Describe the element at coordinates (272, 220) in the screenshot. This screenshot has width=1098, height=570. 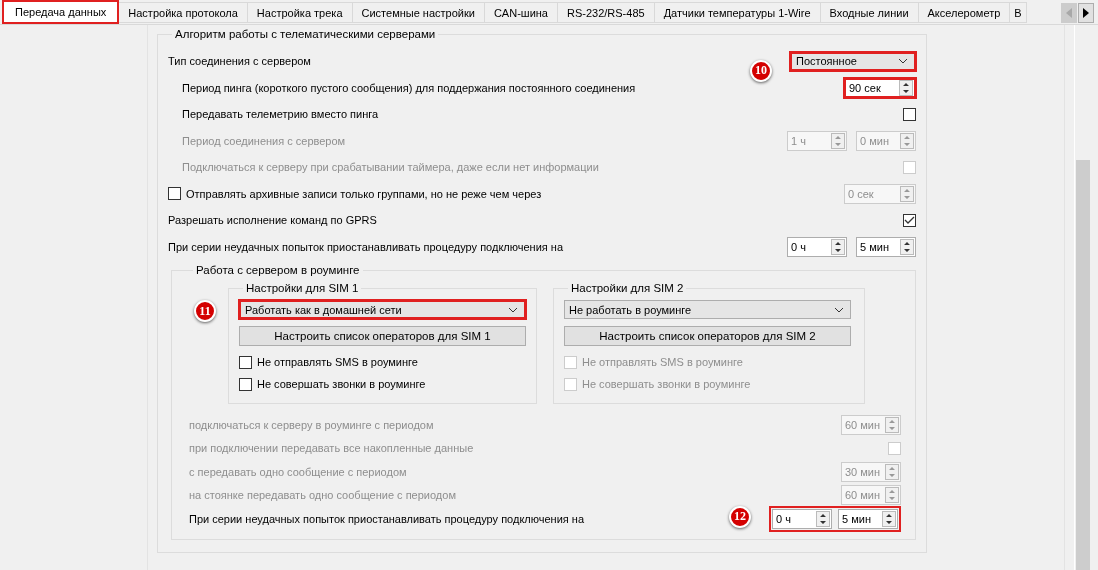
I see `setting-label: Разрешать исполнение команд по GPRS` at that location.